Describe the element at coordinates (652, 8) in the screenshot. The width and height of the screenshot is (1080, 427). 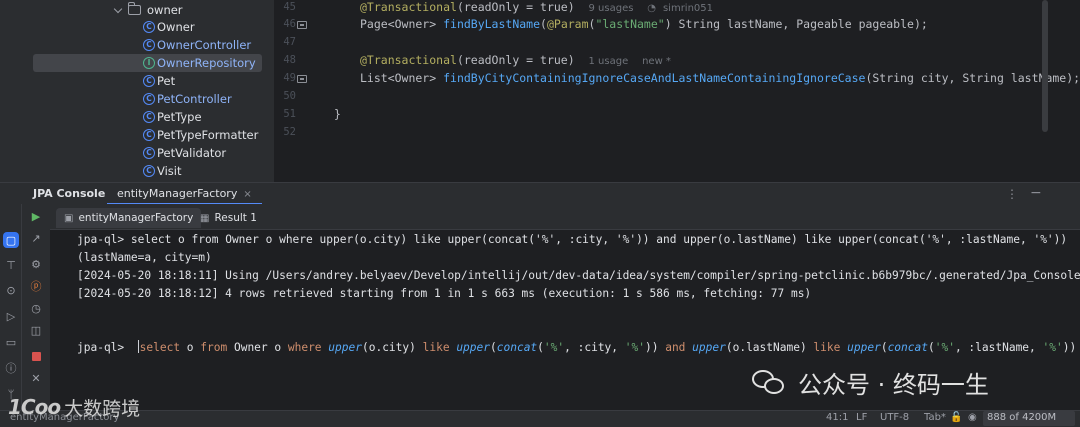
I see `author-icon: ◔` at that location.